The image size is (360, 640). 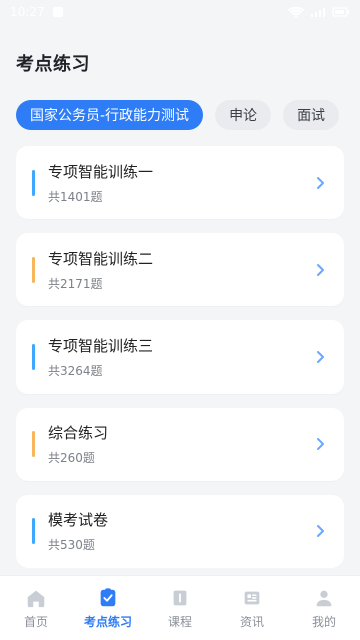 What do you see at coordinates (100, 183) in the screenshot?
I see `card-text: 专项智能训练一 共1401题` at bounding box center [100, 183].